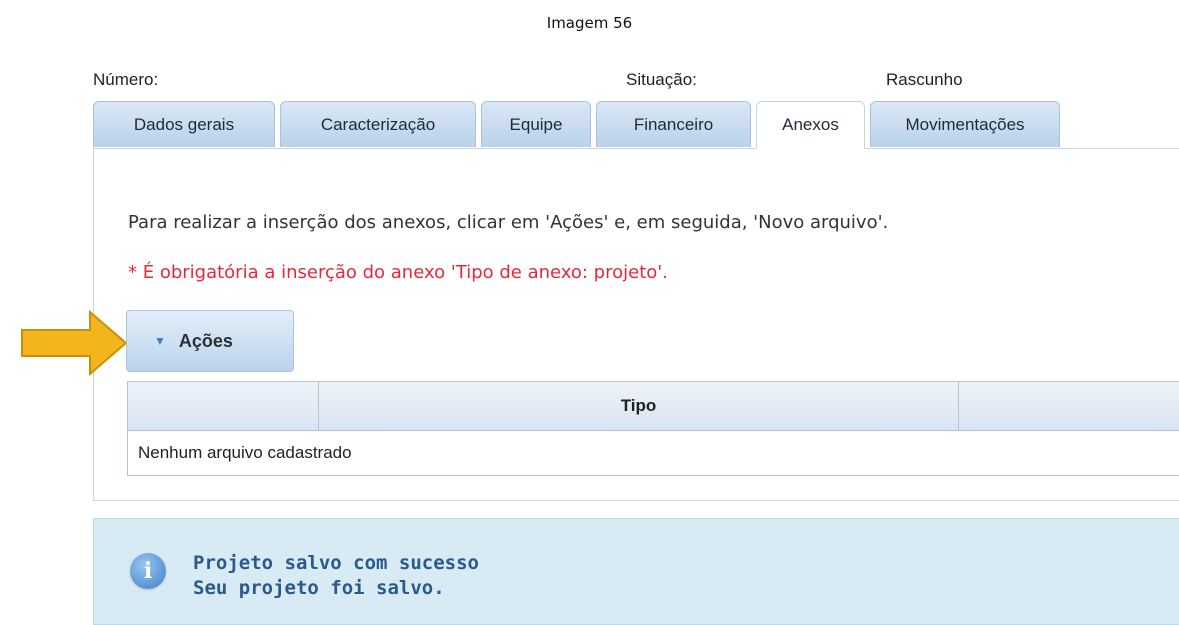 The image size is (1179, 625). What do you see at coordinates (126, 79) in the screenshot?
I see `numero-label: Número:` at bounding box center [126, 79].